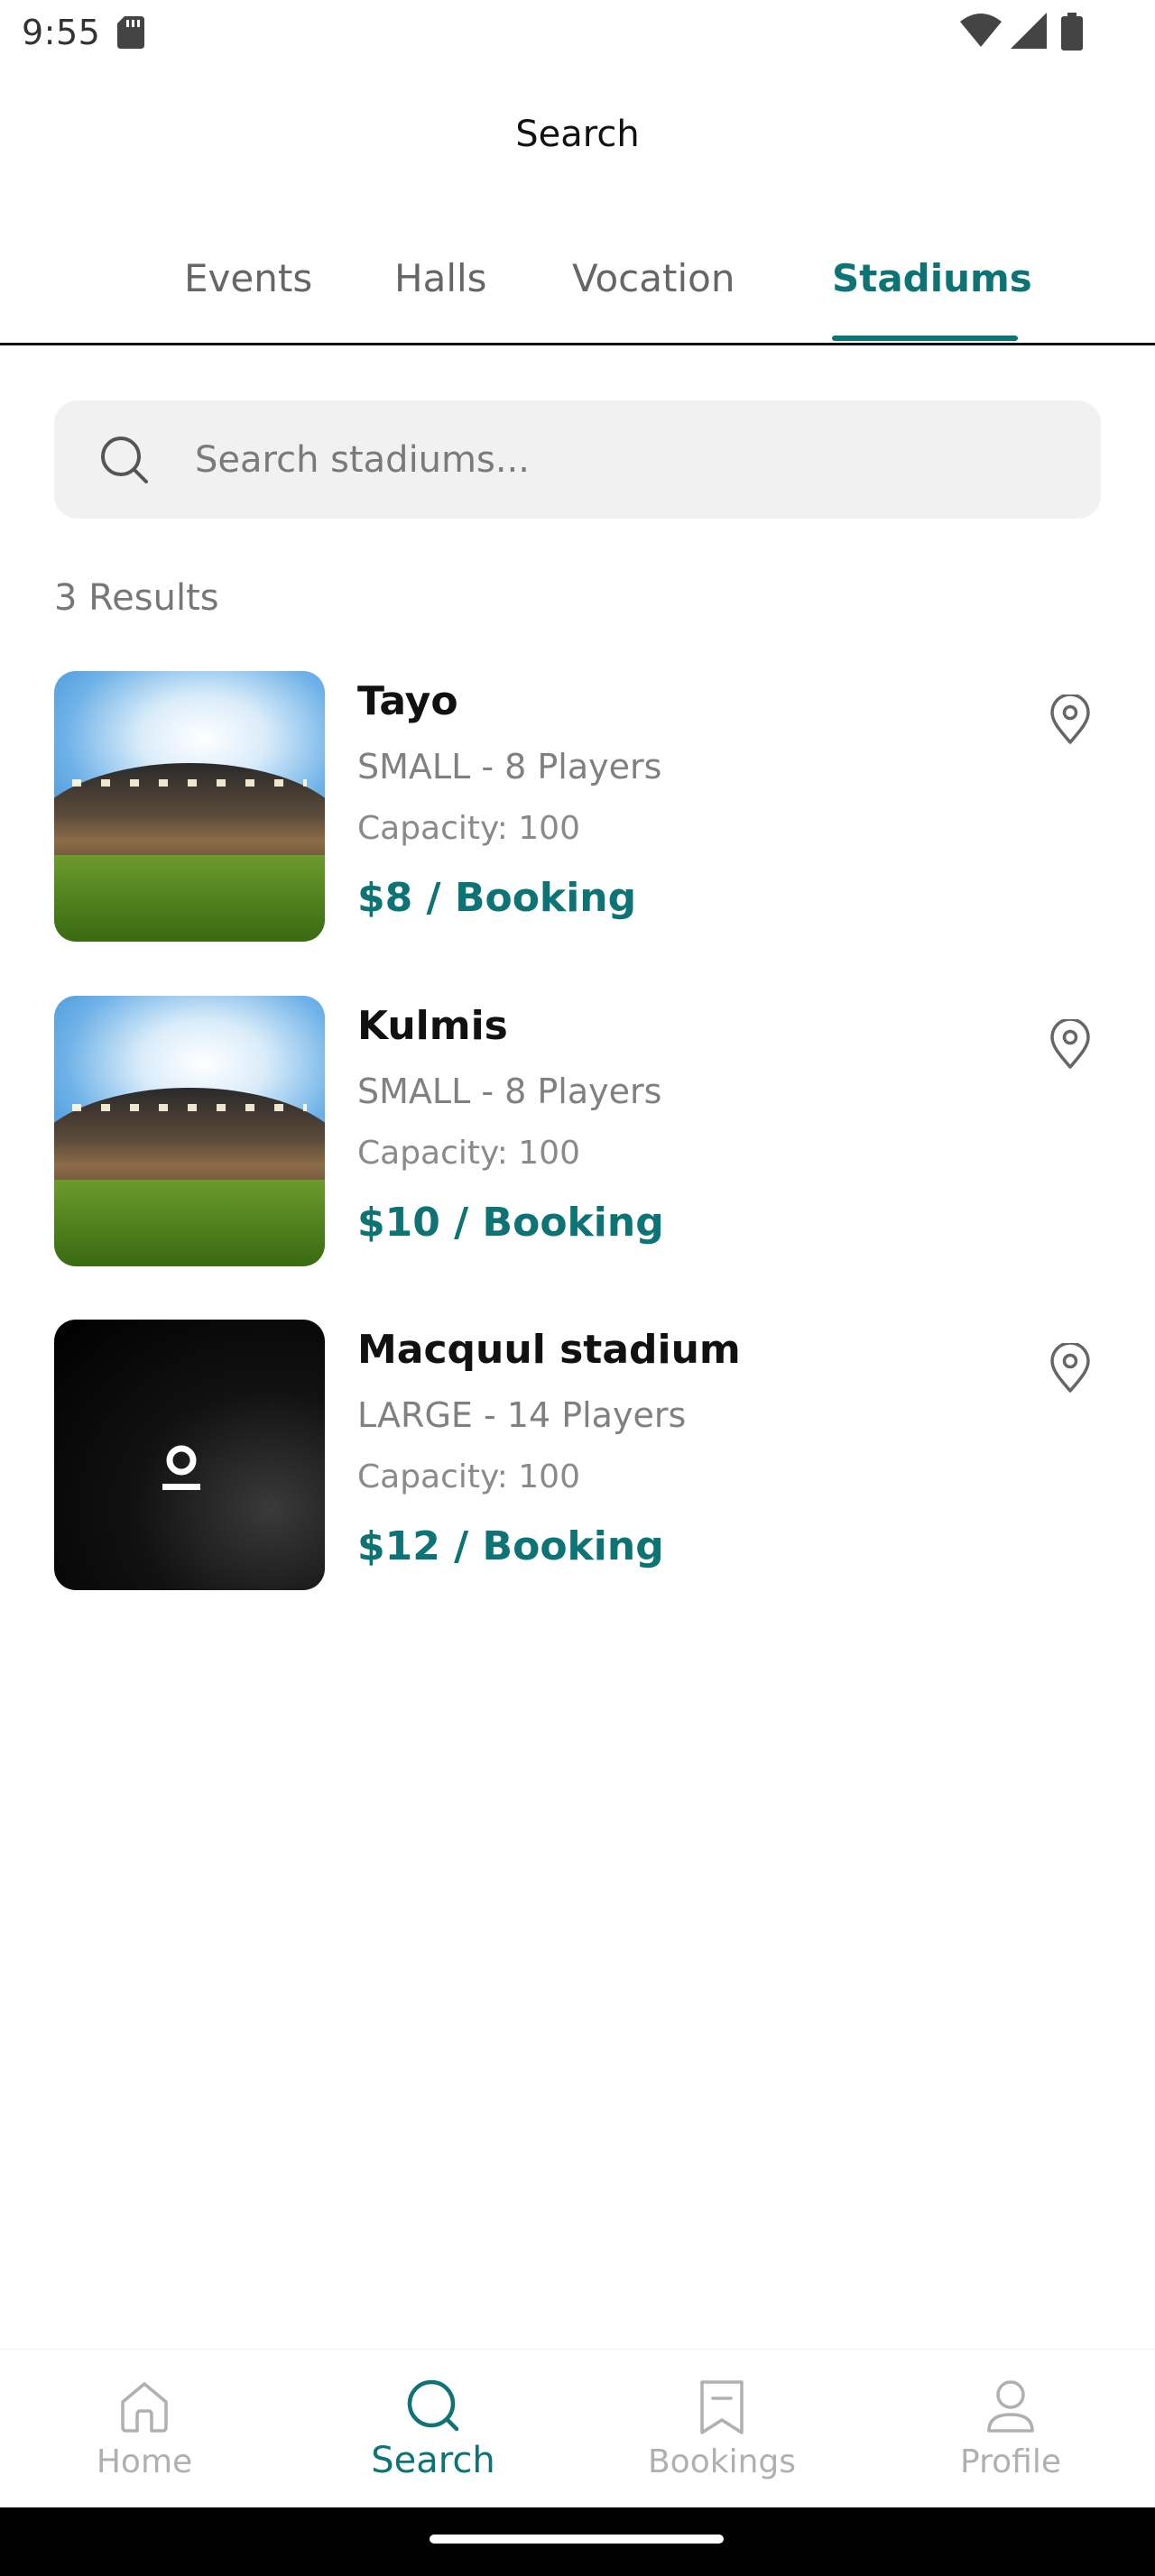 The height and width of the screenshot is (2576, 1155). What do you see at coordinates (577, 32) in the screenshot?
I see `status-bar: 9:55` at bounding box center [577, 32].